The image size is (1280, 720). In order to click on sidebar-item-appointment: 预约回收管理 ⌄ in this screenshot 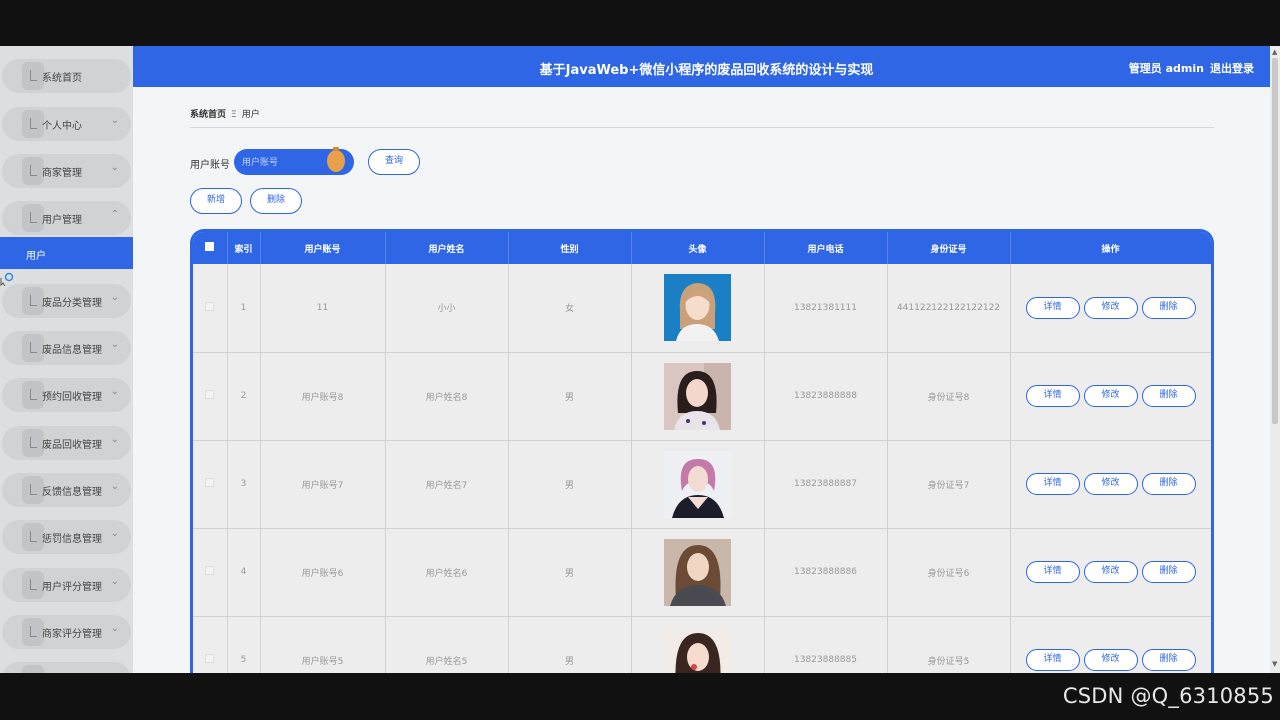, I will do `click(66, 395)`.